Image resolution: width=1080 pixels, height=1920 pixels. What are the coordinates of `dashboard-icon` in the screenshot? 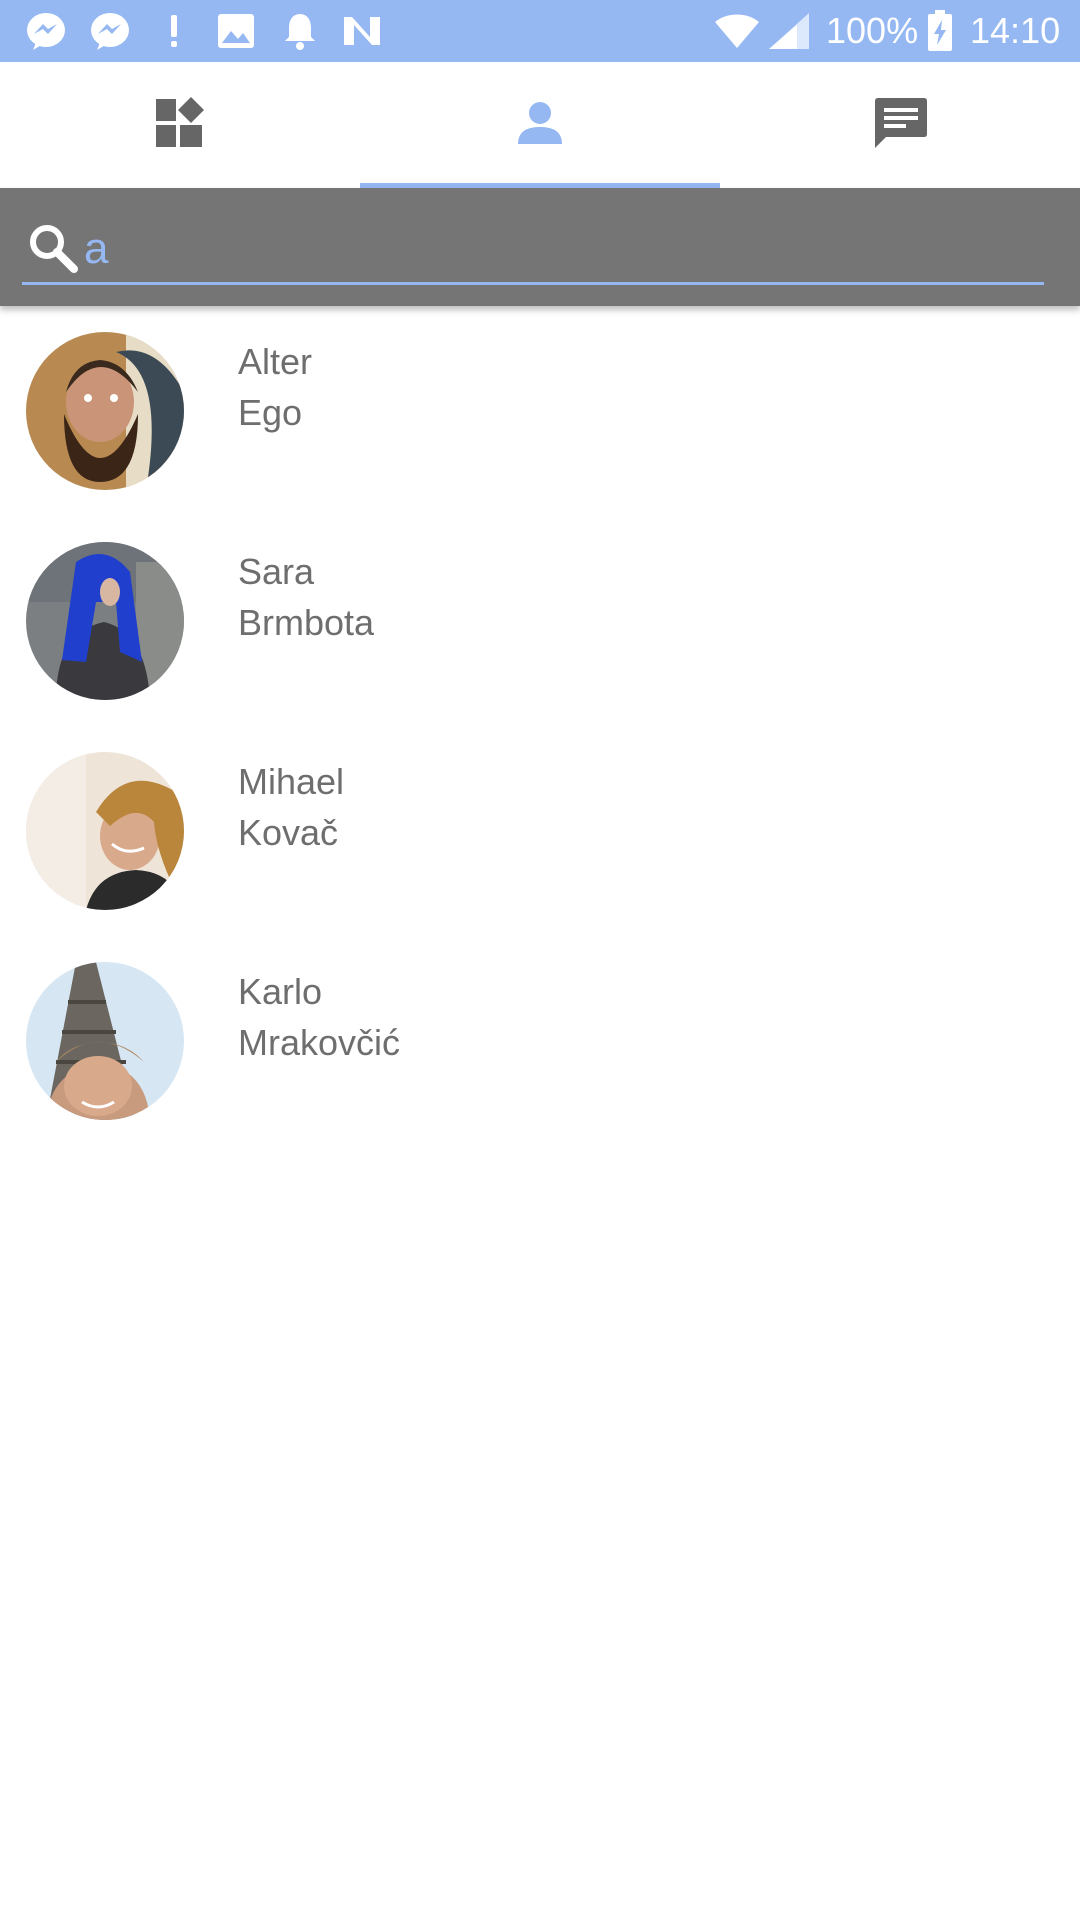 It's located at (180, 125).